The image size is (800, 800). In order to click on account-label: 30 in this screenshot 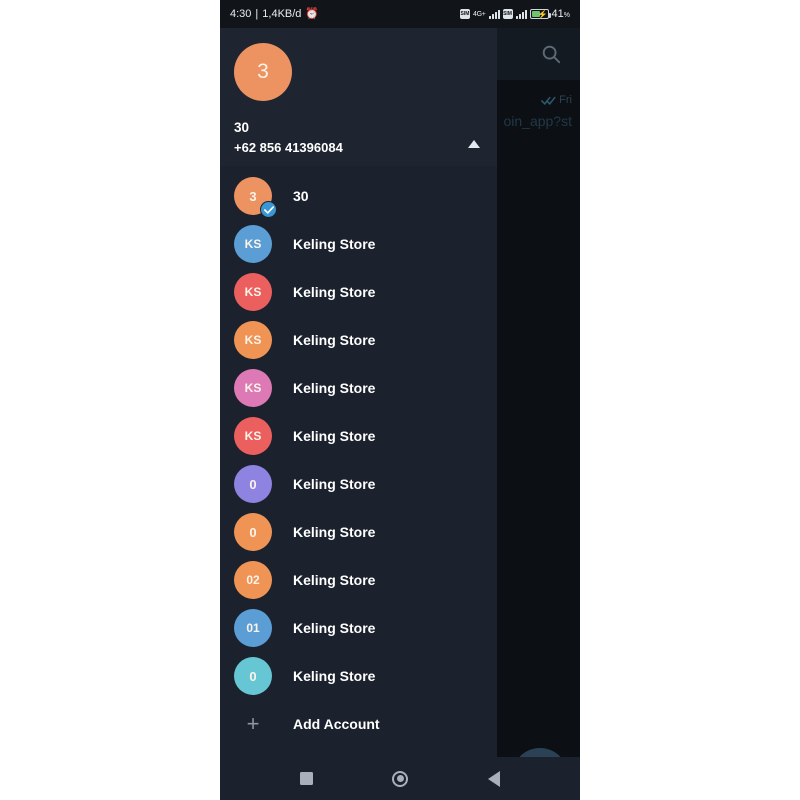, I will do `click(301, 196)`.